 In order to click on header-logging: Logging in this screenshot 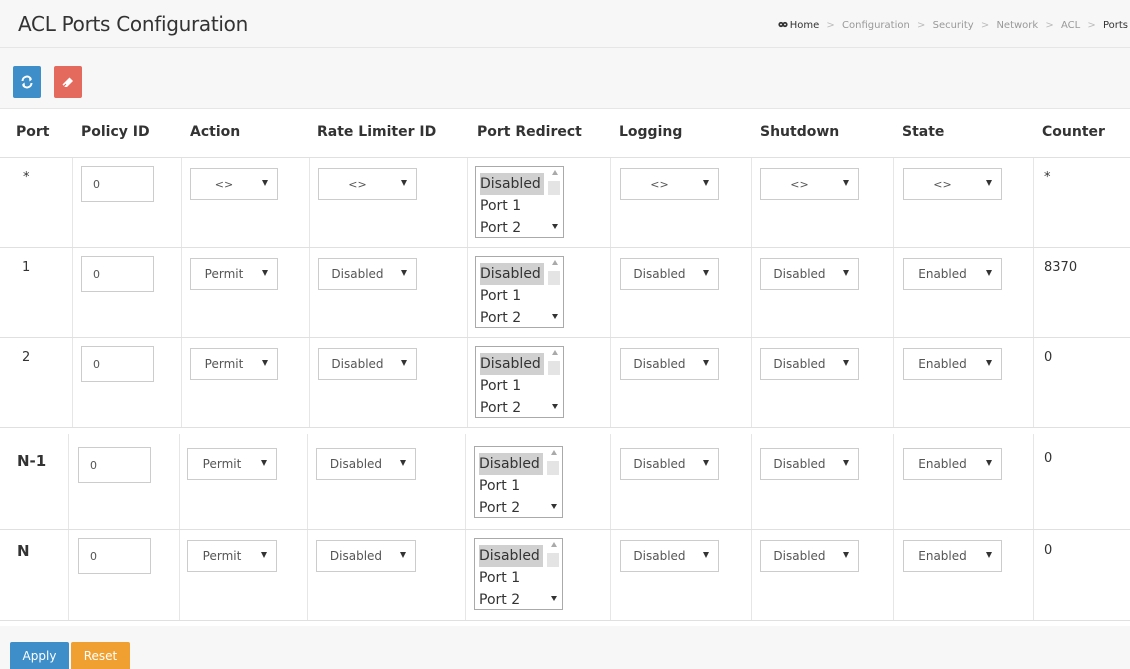, I will do `click(651, 132)`.